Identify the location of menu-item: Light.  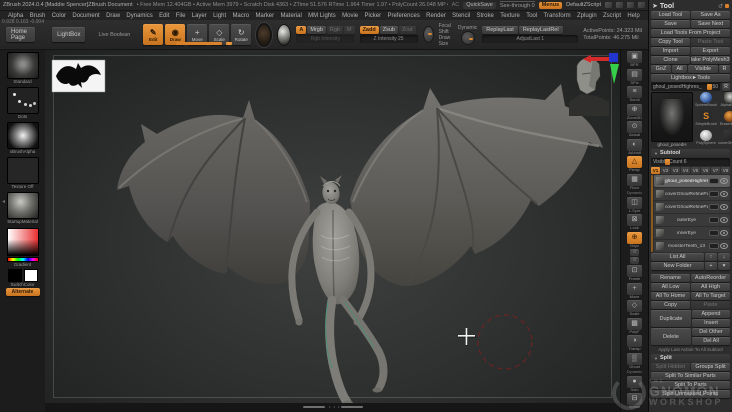
(219, 16).